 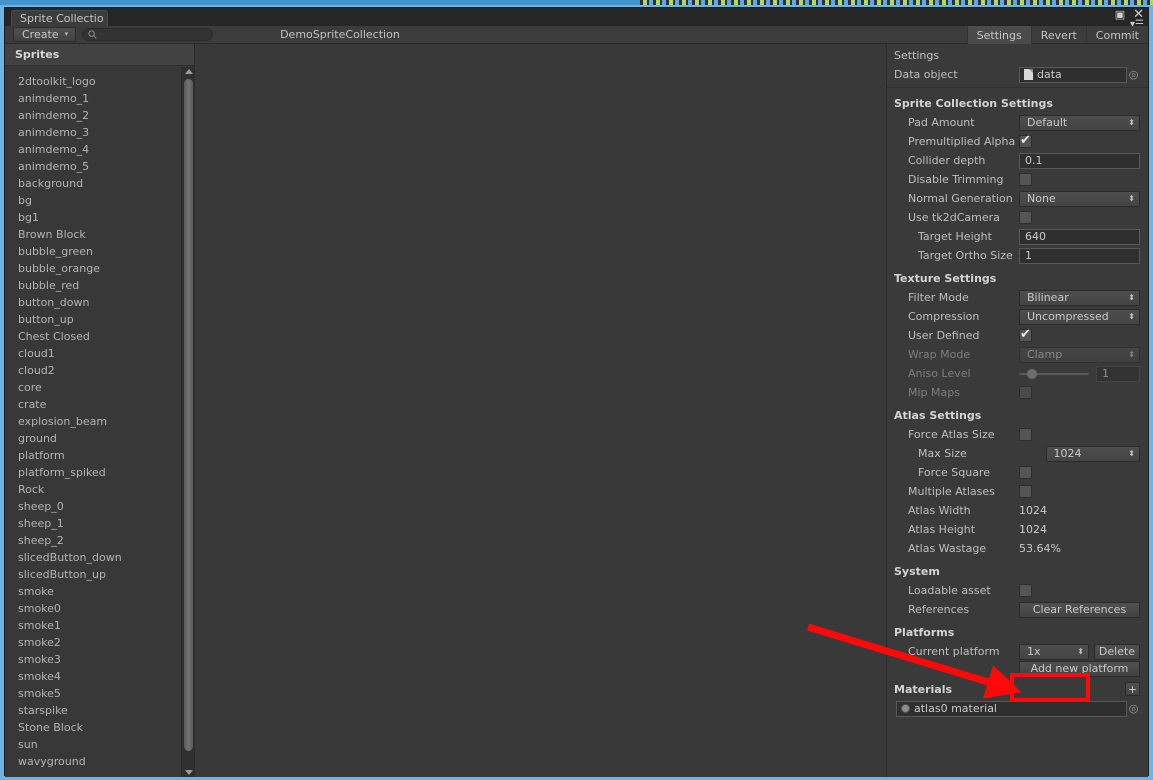 What do you see at coordinates (99, 251) in the screenshot?
I see `sprite-list-item: bubble_green` at bounding box center [99, 251].